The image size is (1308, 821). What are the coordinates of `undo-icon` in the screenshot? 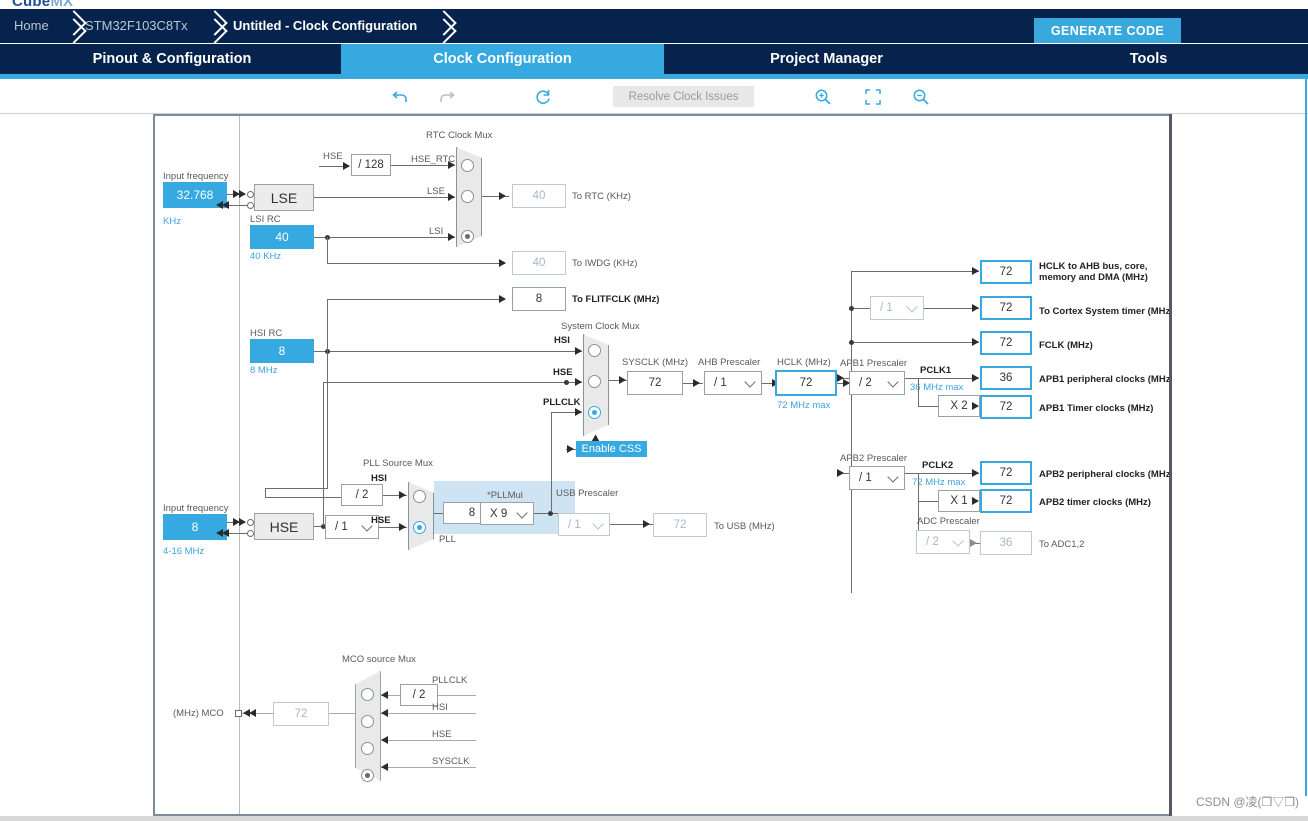 It's located at (400, 97).